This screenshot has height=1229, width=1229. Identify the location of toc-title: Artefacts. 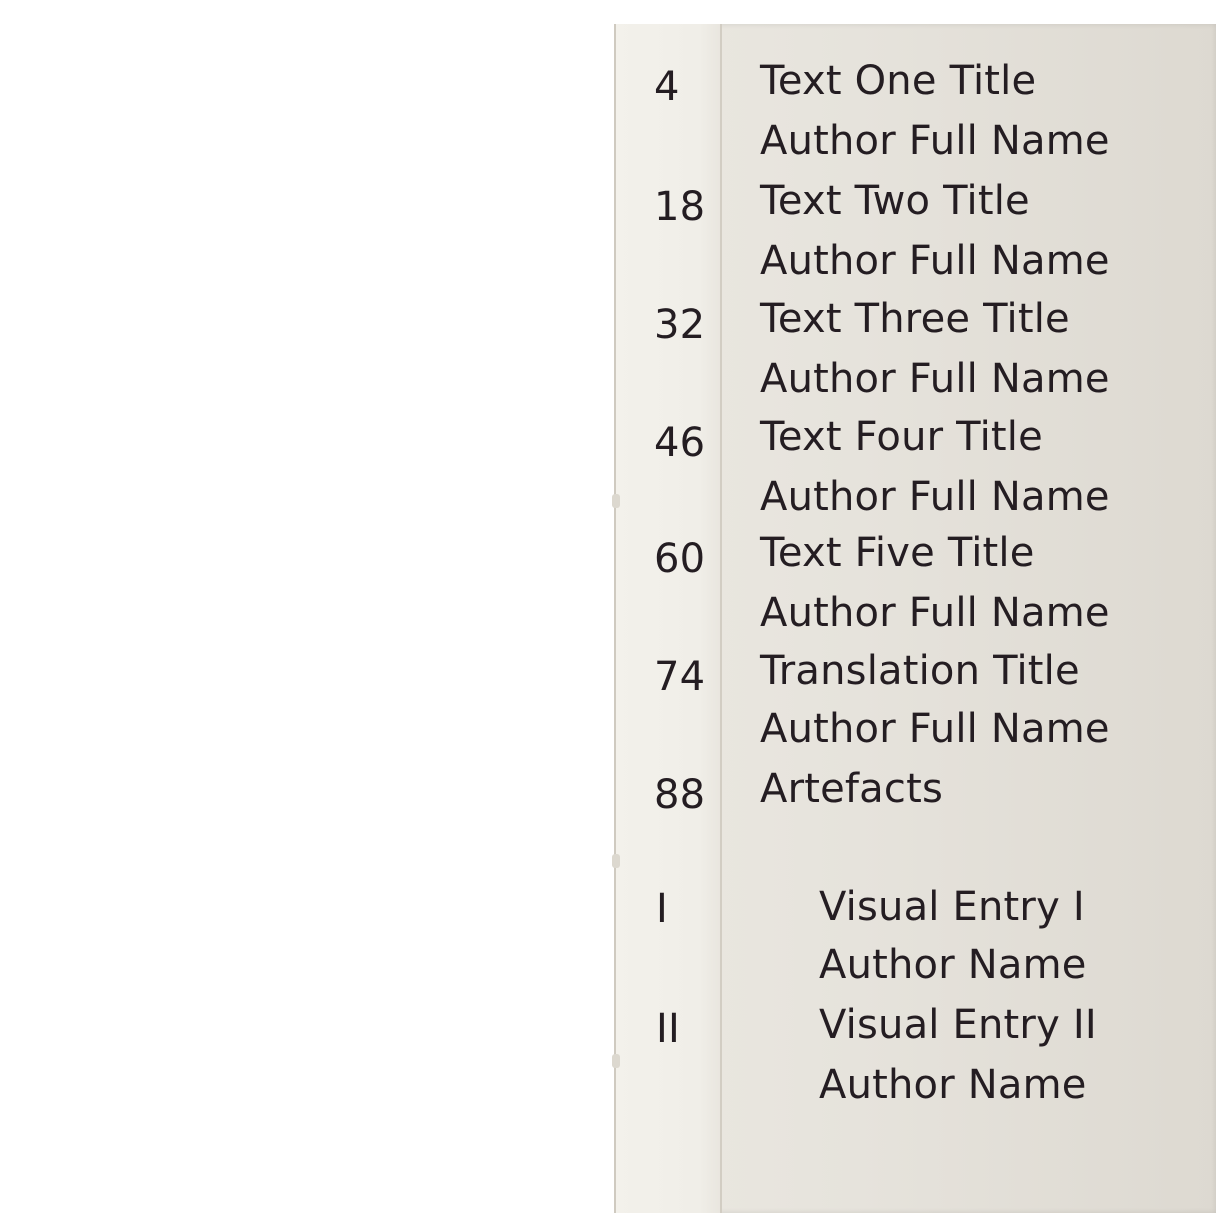
(852, 789).